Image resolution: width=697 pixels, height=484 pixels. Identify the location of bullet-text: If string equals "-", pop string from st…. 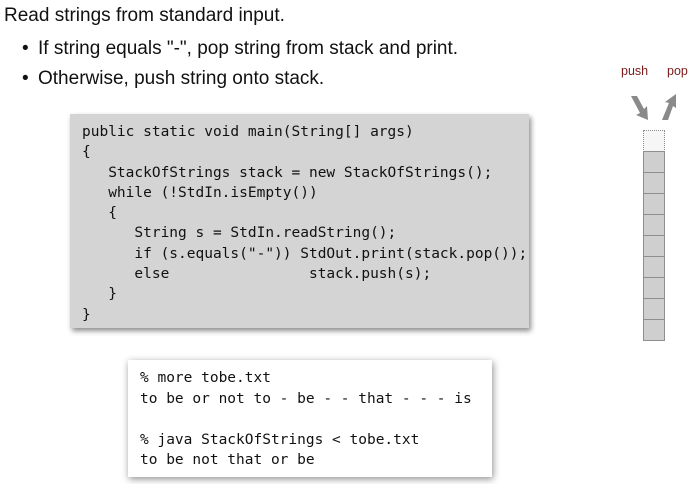
(248, 48).